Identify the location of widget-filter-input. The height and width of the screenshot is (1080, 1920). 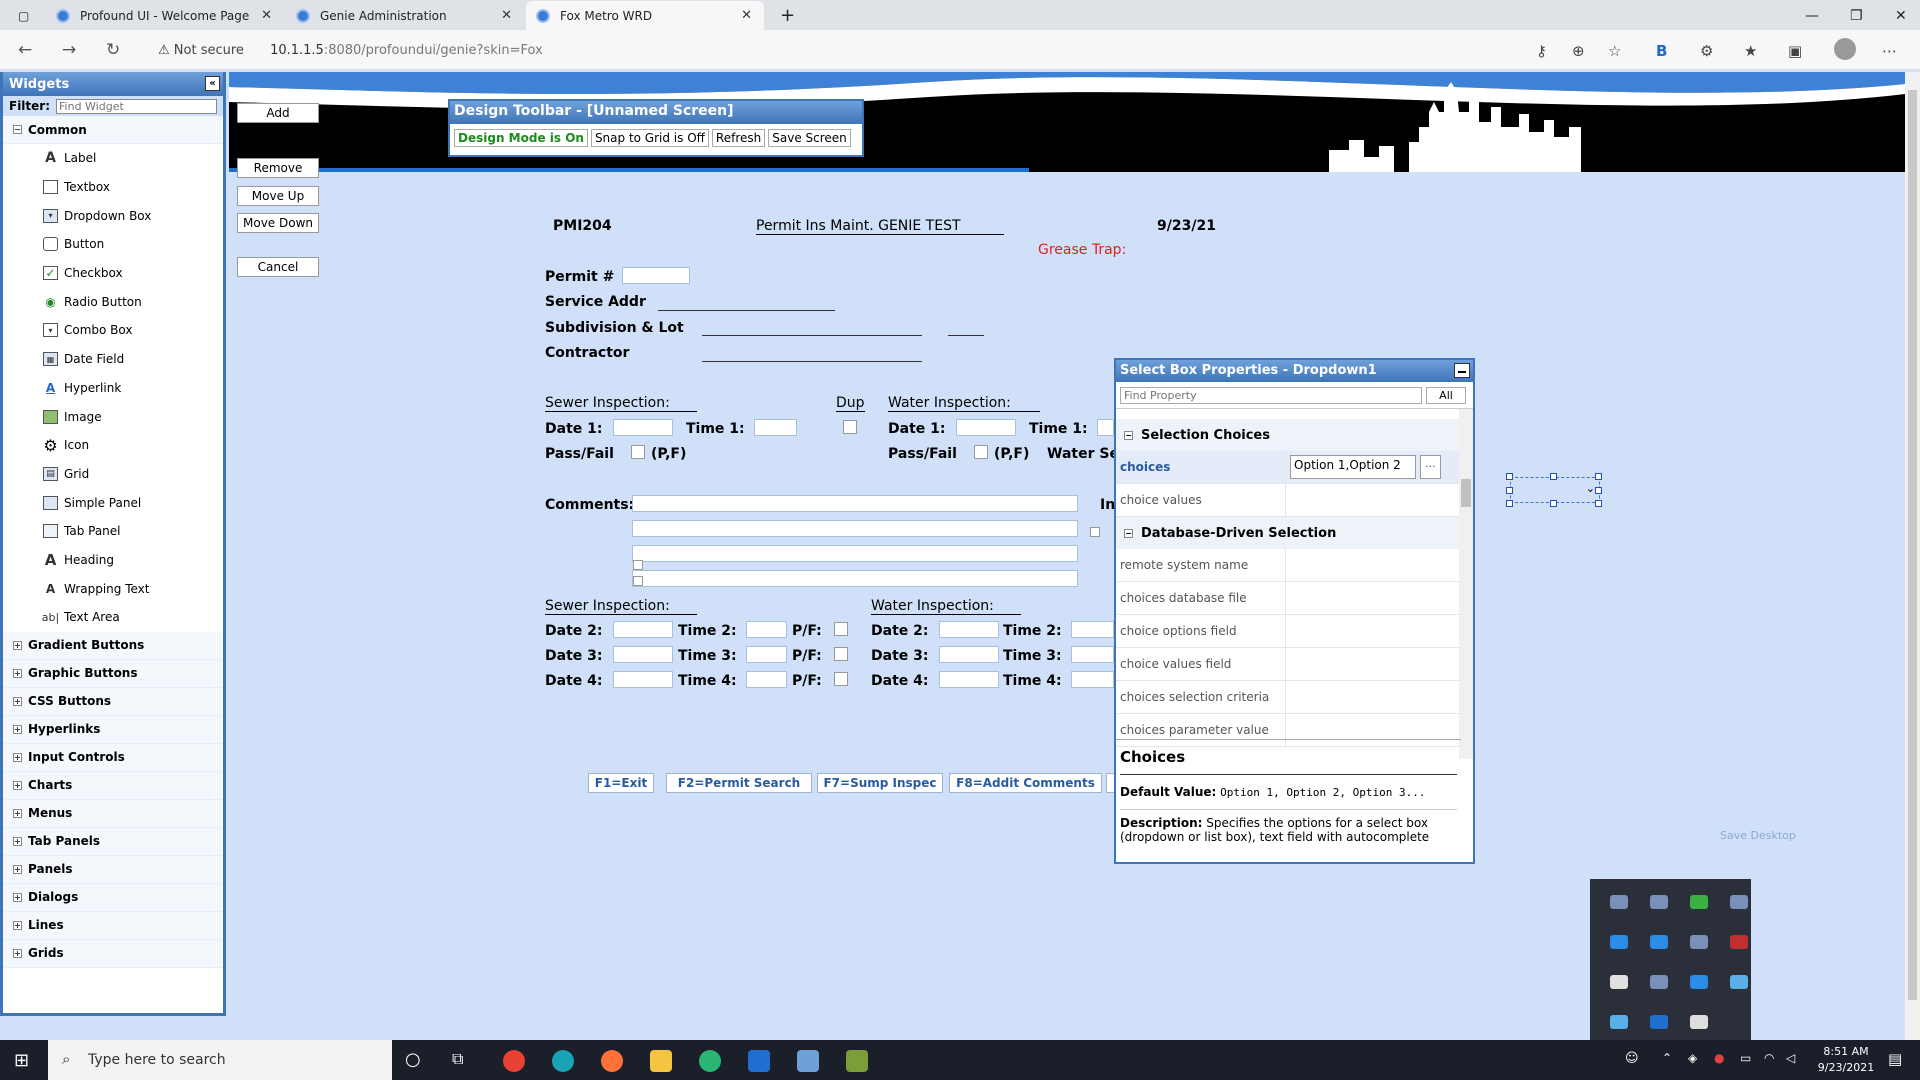
(136, 106).